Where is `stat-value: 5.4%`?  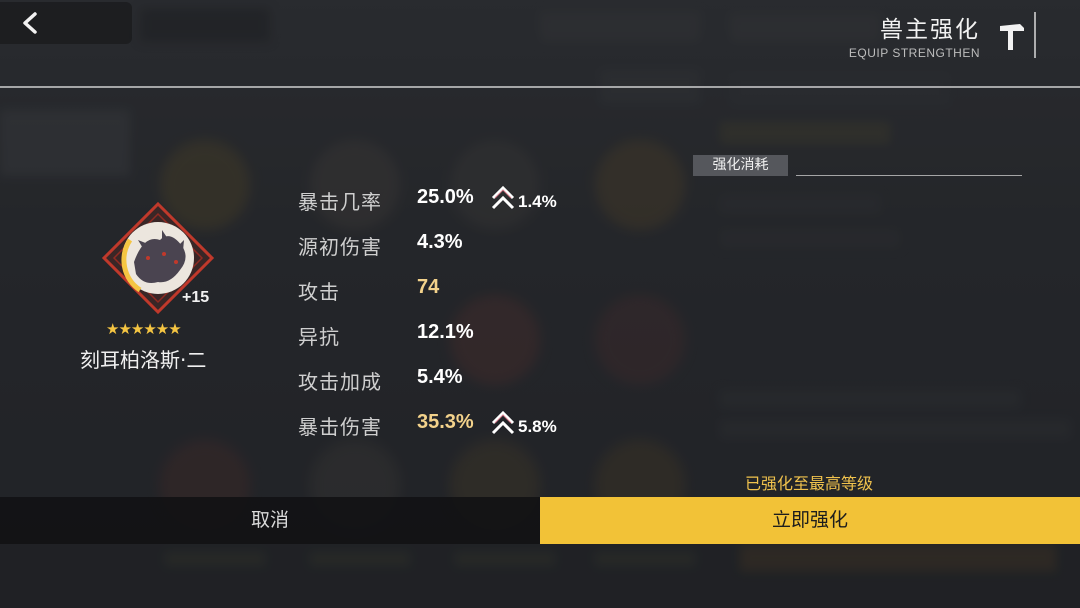 stat-value: 5.4% is located at coordinates (440, 377).